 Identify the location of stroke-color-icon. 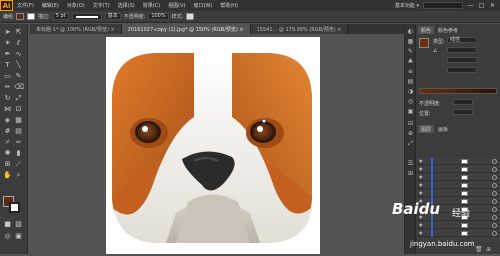
(14, 207).